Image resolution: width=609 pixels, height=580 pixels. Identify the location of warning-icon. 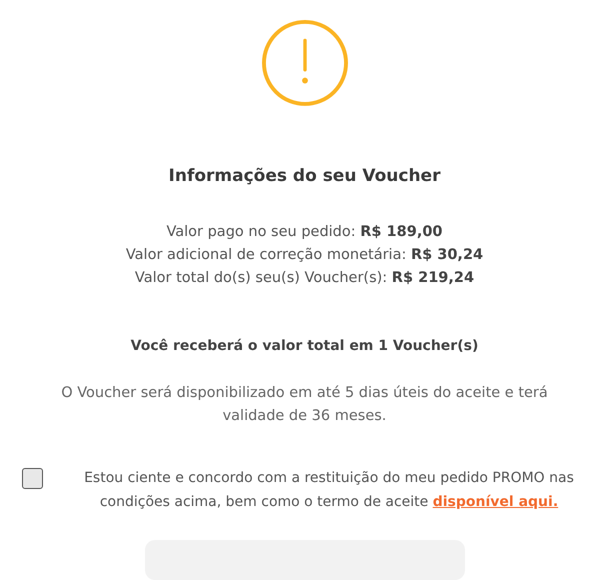
(305, 63).